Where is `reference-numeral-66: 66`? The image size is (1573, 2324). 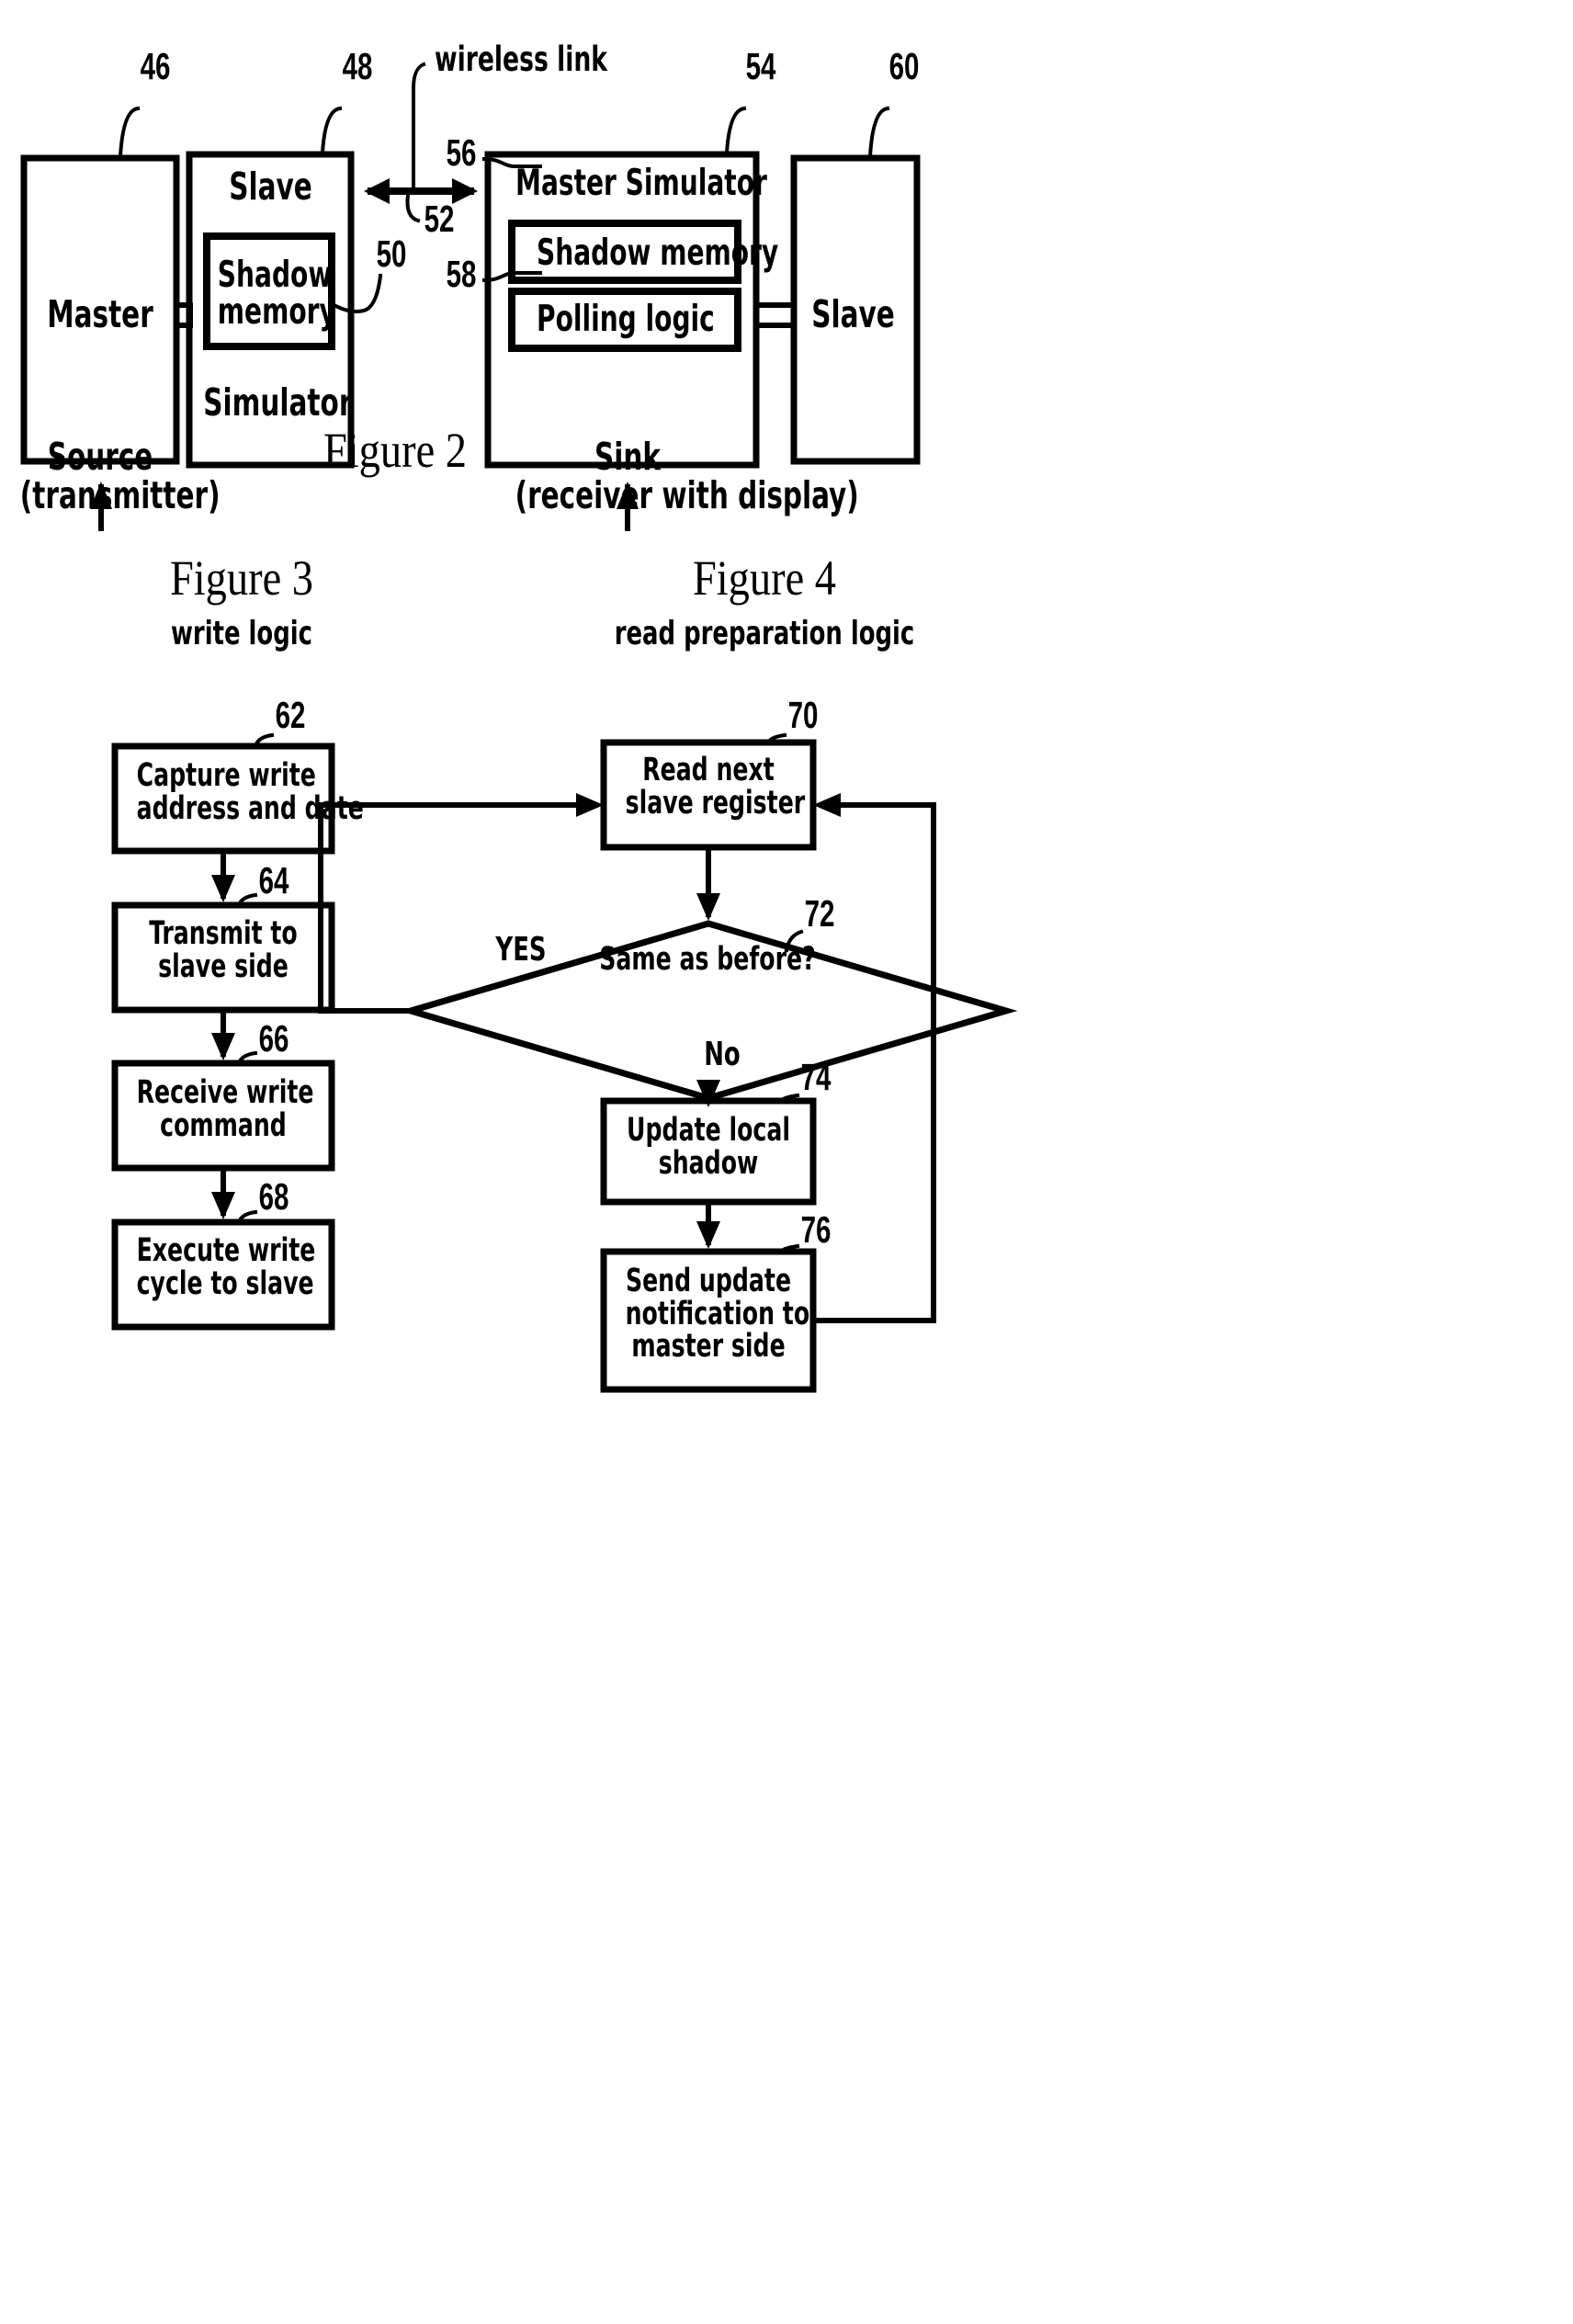 reference-numeral-66: 66 is located at coordinates (273, 1038).